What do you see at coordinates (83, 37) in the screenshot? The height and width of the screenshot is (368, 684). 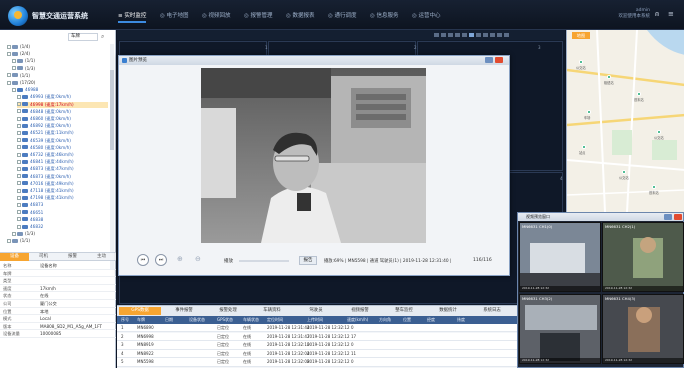 I see `search-type-select: 车牌` at bounding box center [83, 37].